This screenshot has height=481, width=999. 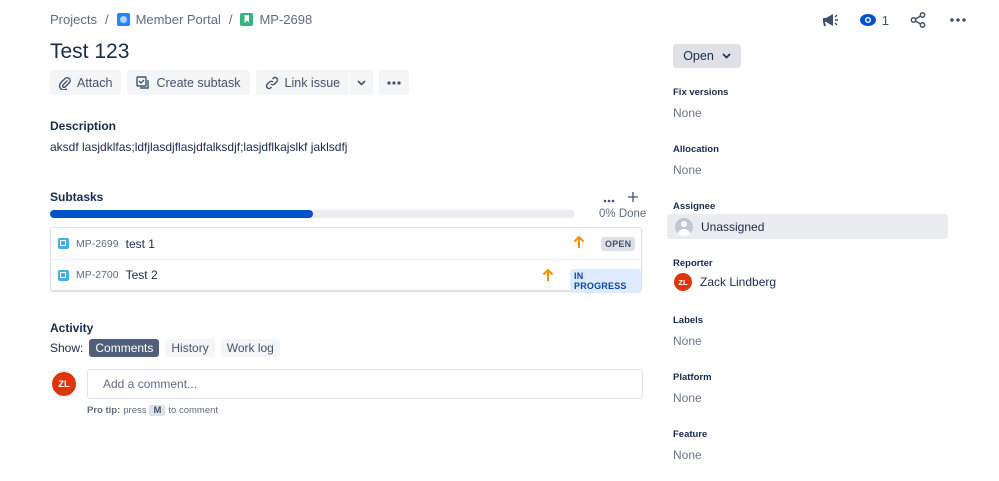 What do you see at coordinates (867, 20) in the screenshot?
I see `eye-icon` at bounding box center [867, 20].